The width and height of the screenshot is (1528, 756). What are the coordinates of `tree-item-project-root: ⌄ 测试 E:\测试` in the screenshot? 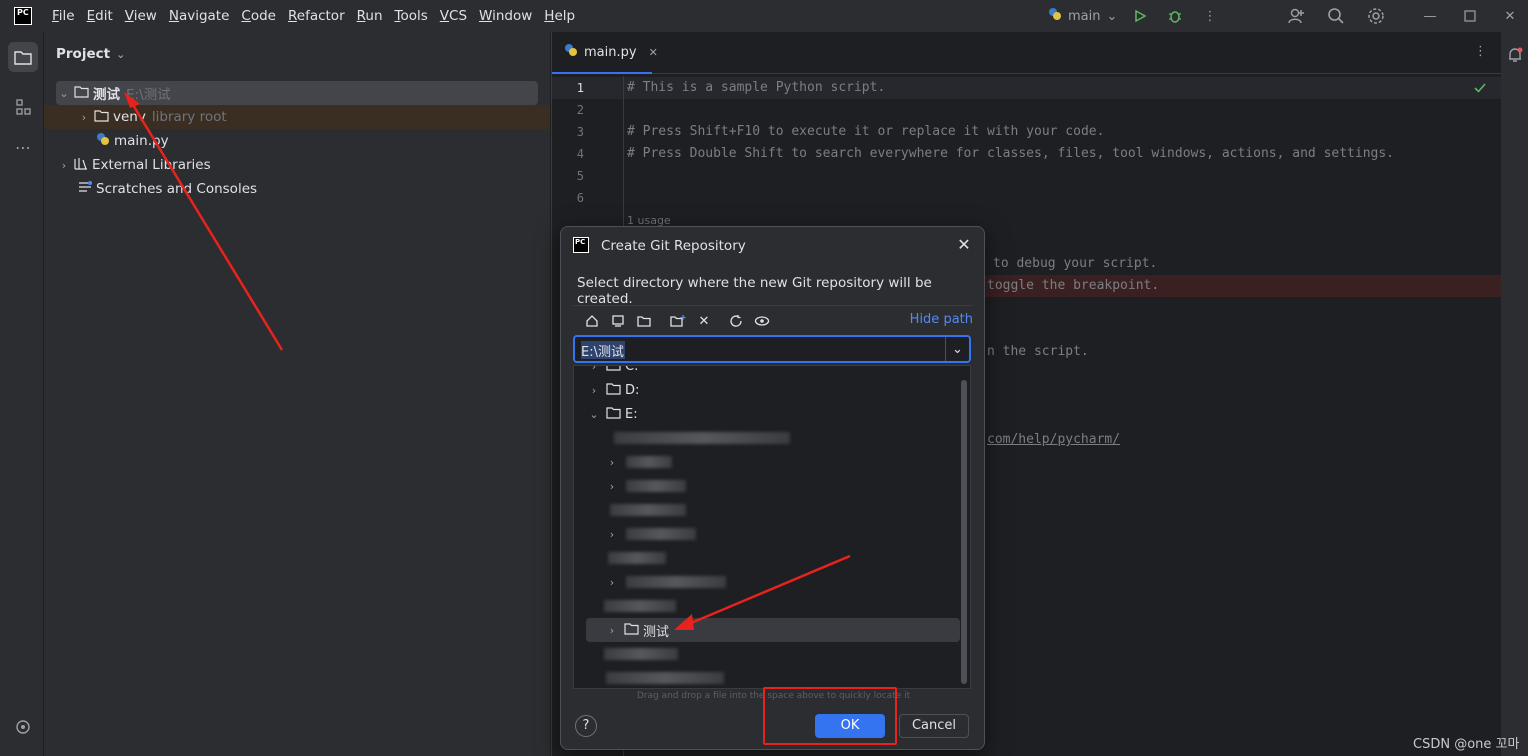 It's located at (297, 93).